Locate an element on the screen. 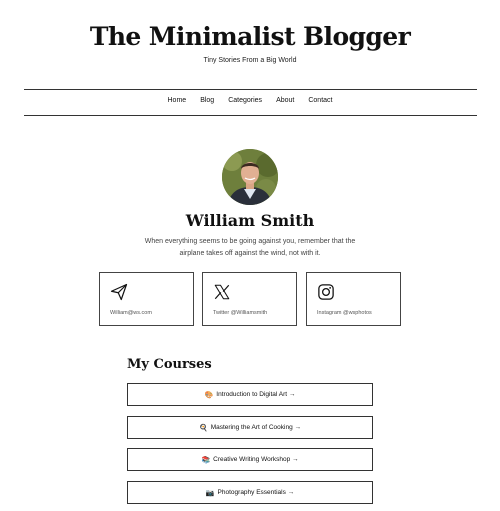 This screenshot has height=511, width=500. avatar-photo is located at coordinates (250, 177).